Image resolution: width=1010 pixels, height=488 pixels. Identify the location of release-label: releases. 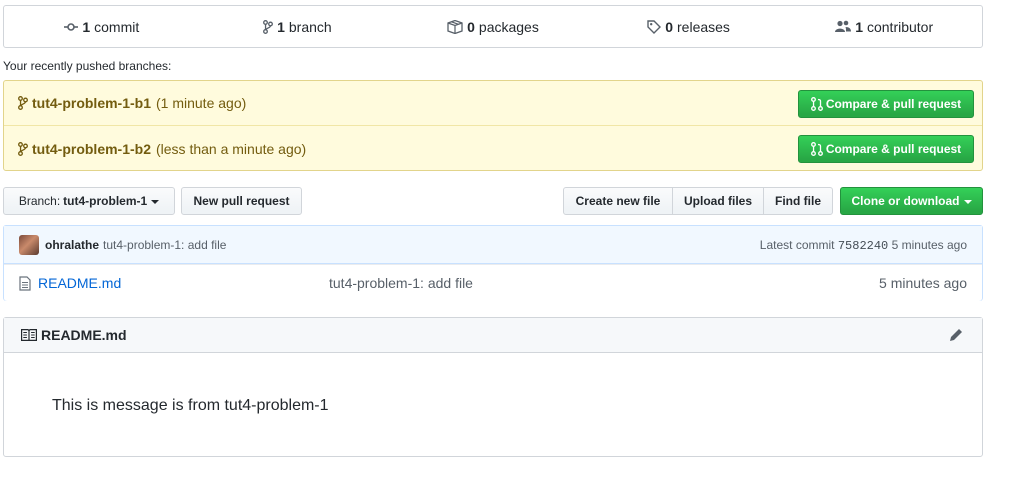
(703, 26).